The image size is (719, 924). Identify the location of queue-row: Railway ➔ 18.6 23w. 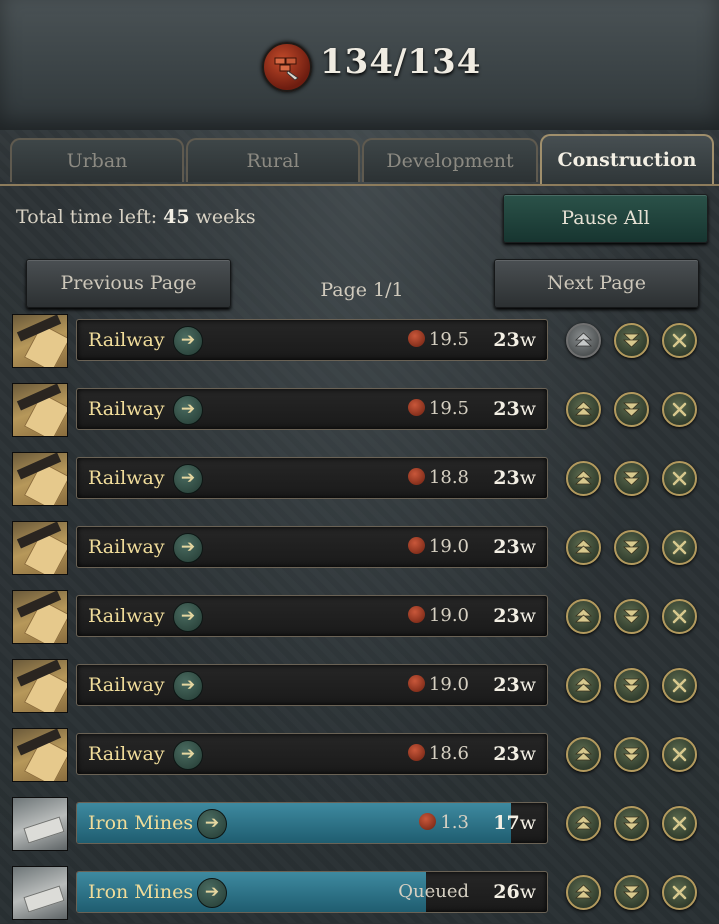
(359, 756).